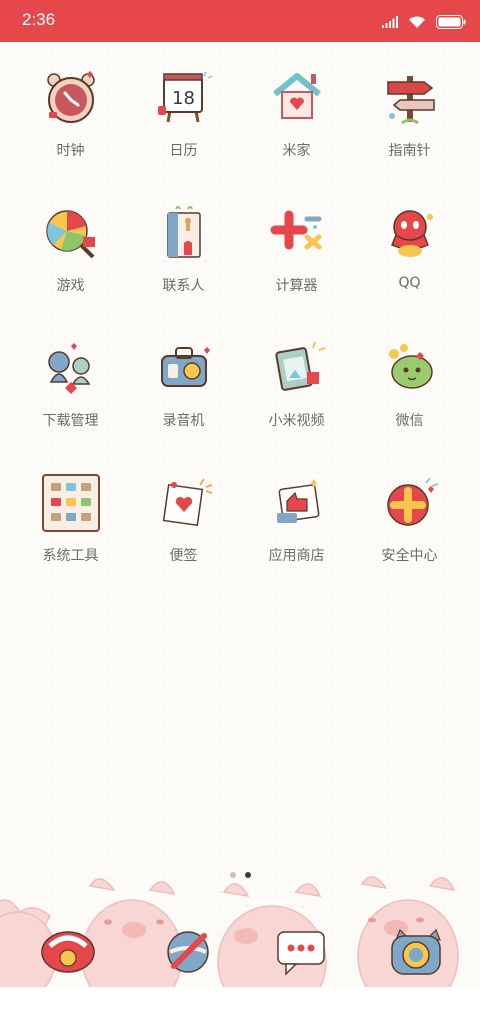 The width and height of the screenshot is (480, 1013). What do you see at coordinates (296, 421) in the screenshot?
I see `app-label: 小米视频` at bounding box center [296, 421].